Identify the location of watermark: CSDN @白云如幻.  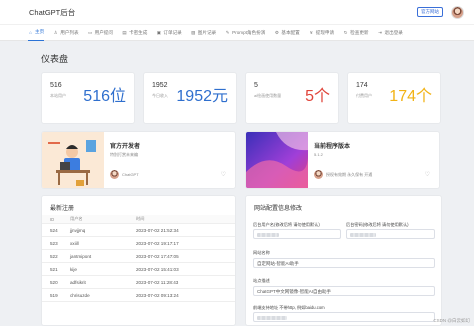
(451, 320).